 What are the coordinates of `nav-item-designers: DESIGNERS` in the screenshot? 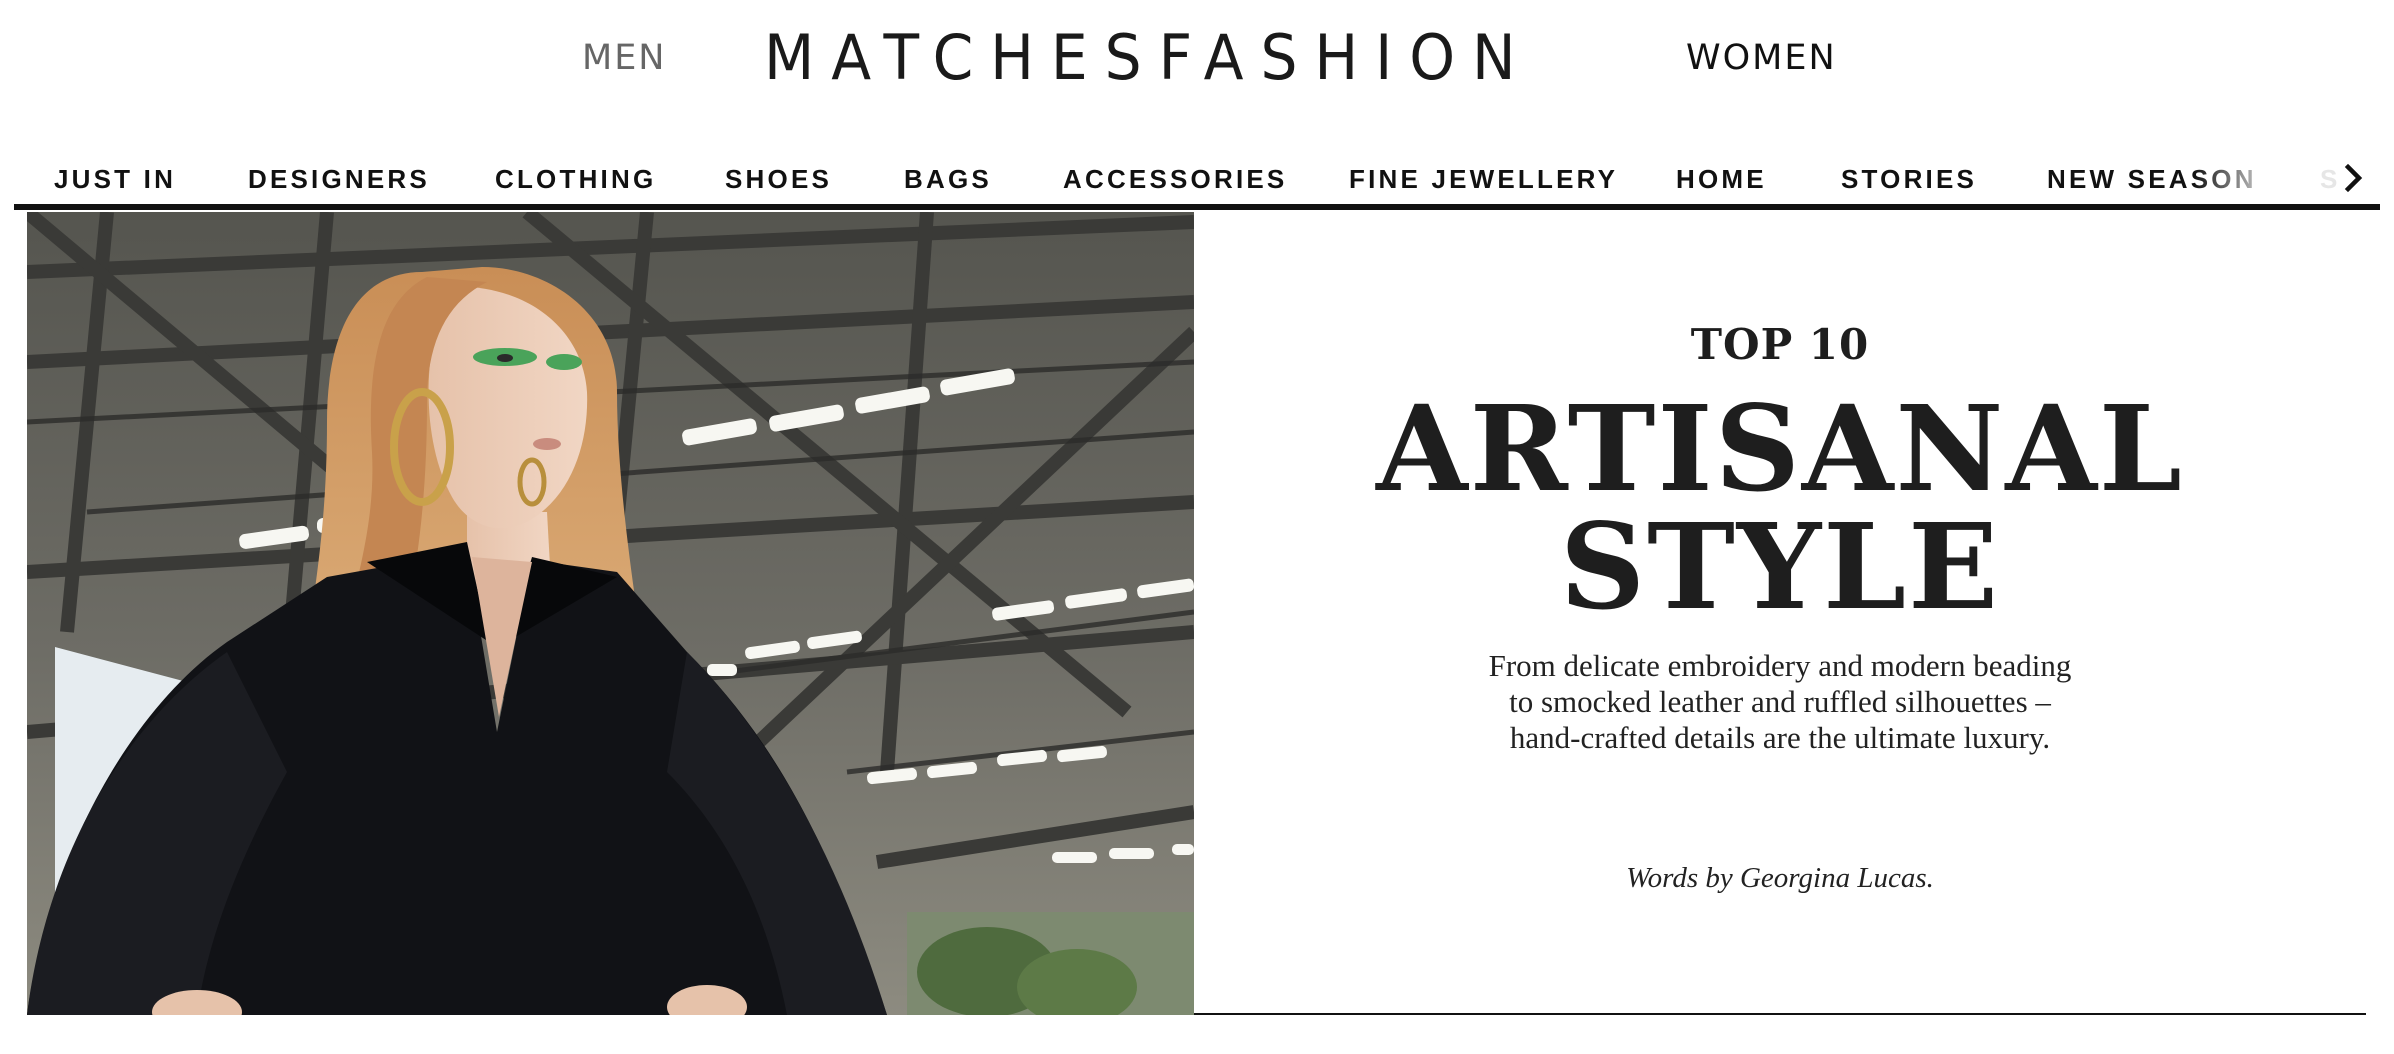 It's located at (339, 179).